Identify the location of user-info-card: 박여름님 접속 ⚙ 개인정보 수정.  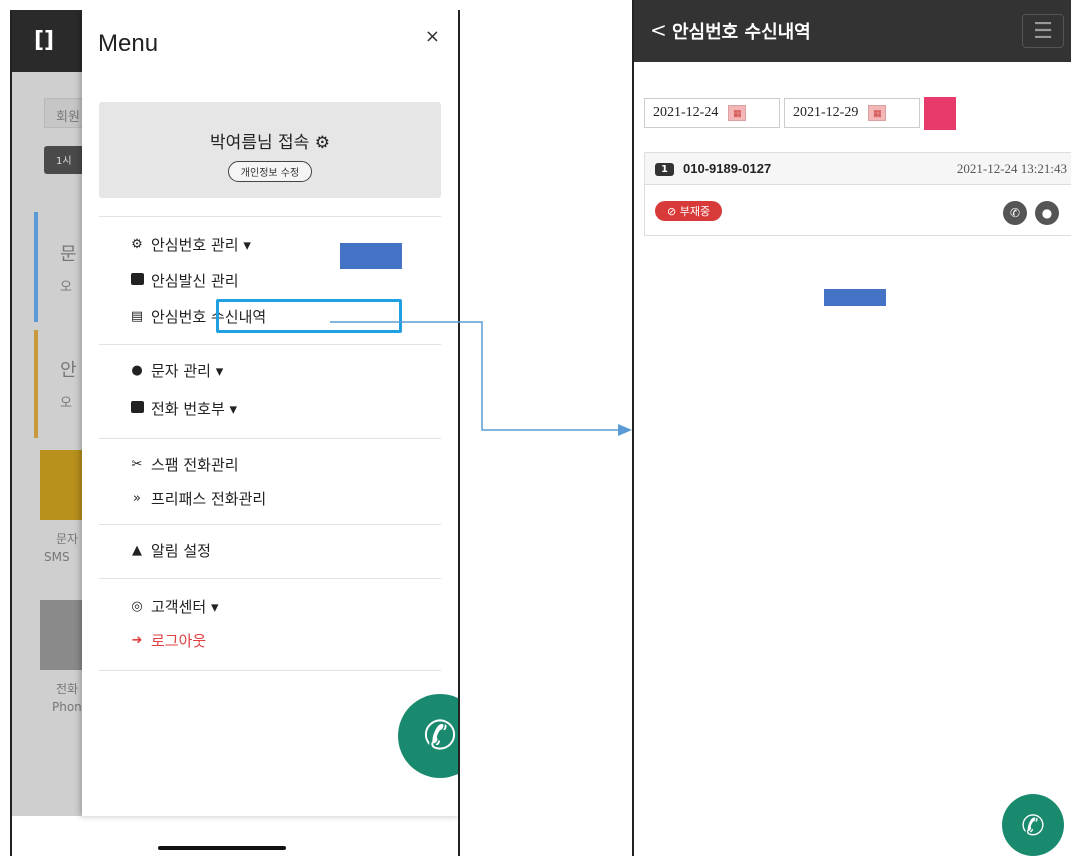
(270, 150).